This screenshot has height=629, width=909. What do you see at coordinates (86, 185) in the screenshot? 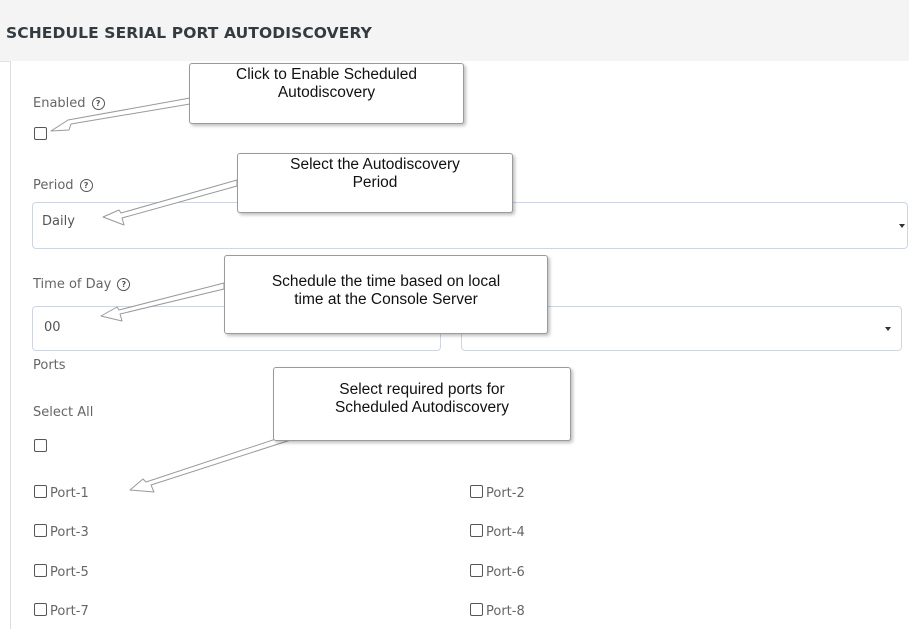
I see `period-help-icon: ?` at bounding box center [86, 185].